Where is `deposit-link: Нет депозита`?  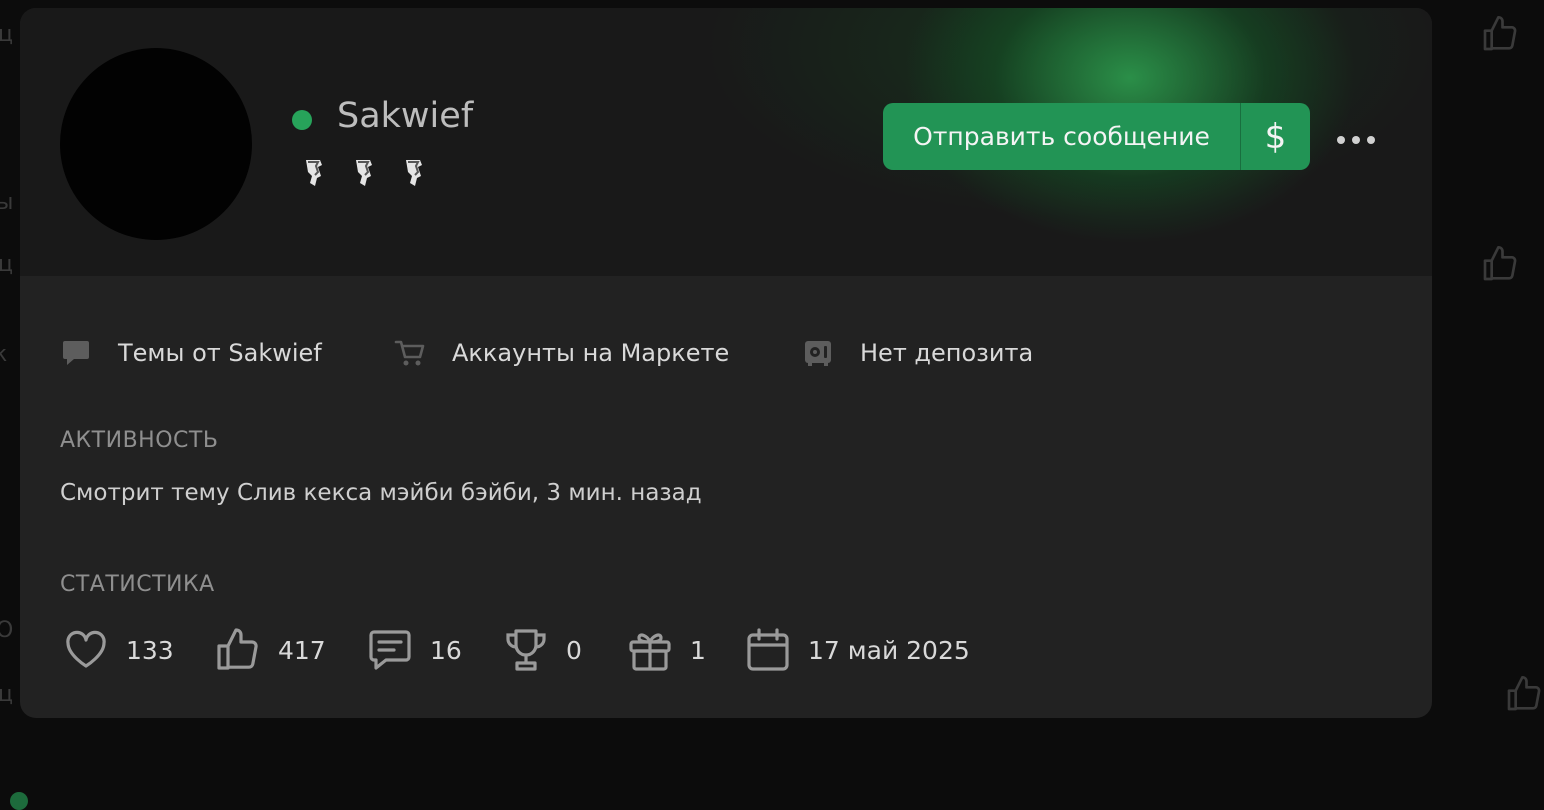
deposit-link: Нет депозита is located at coordinates (917, 353).